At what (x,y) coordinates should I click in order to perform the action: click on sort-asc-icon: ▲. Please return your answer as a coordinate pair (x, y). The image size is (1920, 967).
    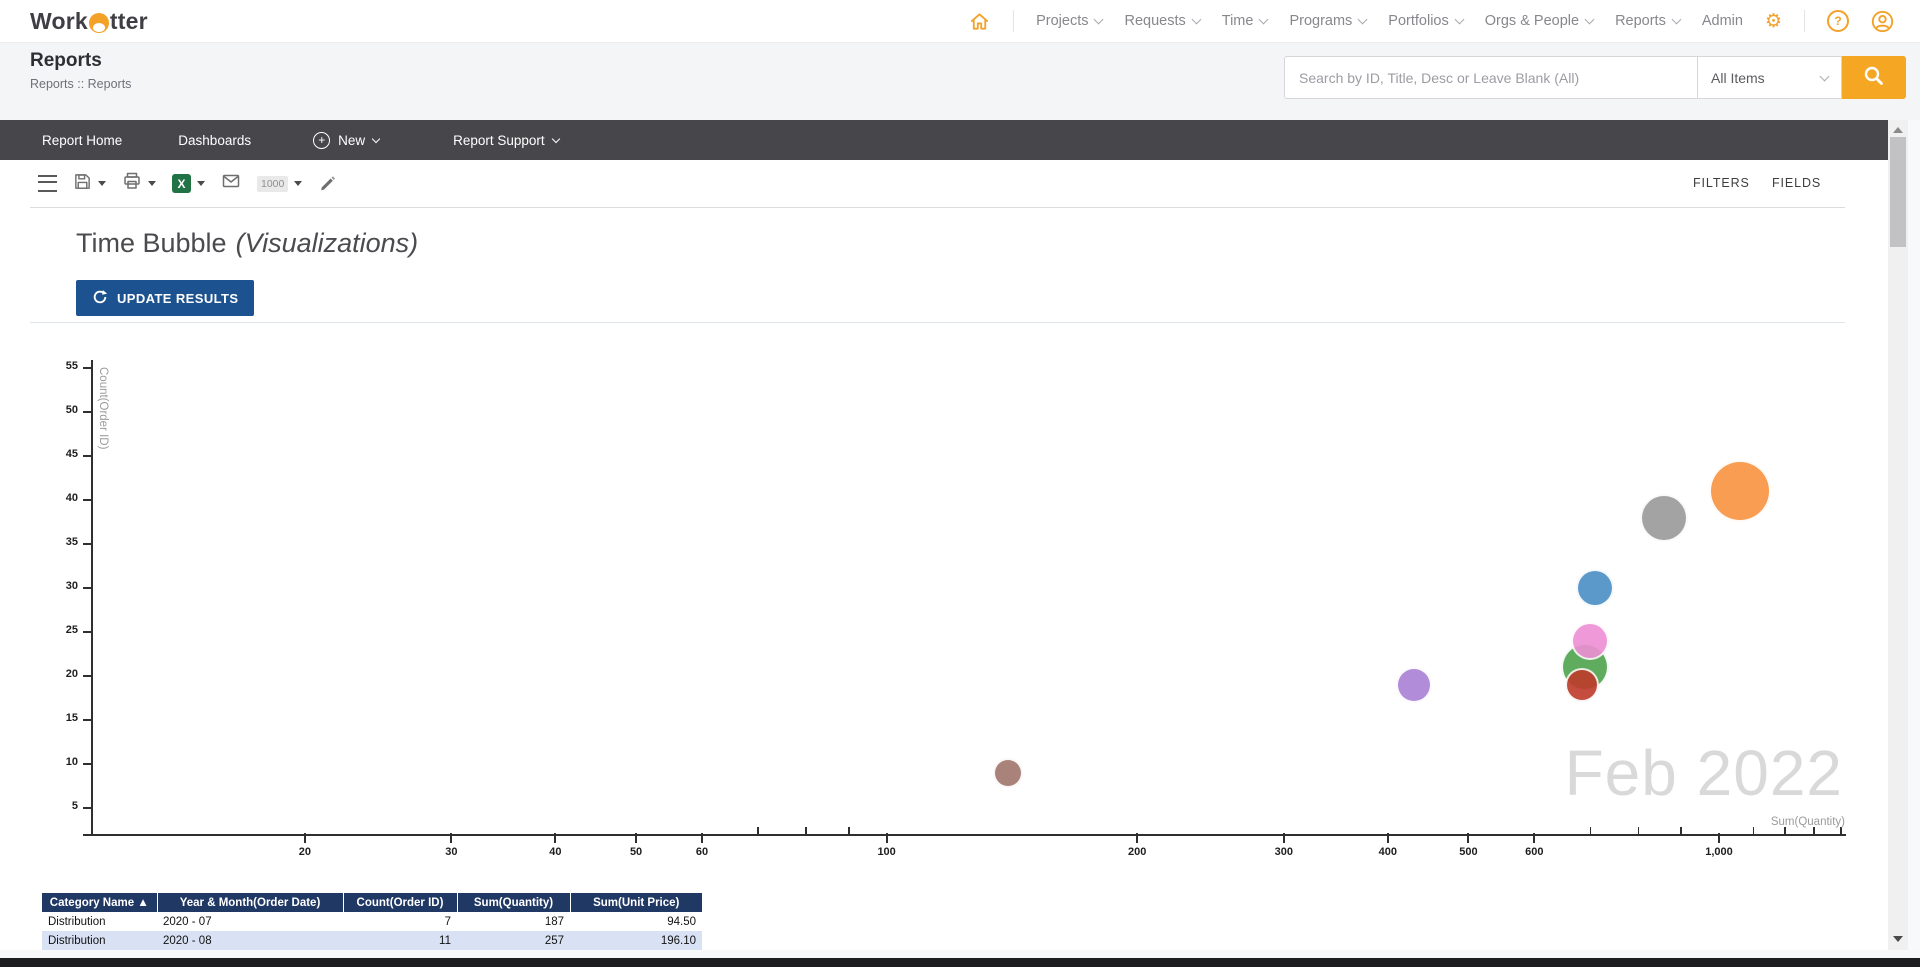
    Looking at the image, I should click on (141, 902).